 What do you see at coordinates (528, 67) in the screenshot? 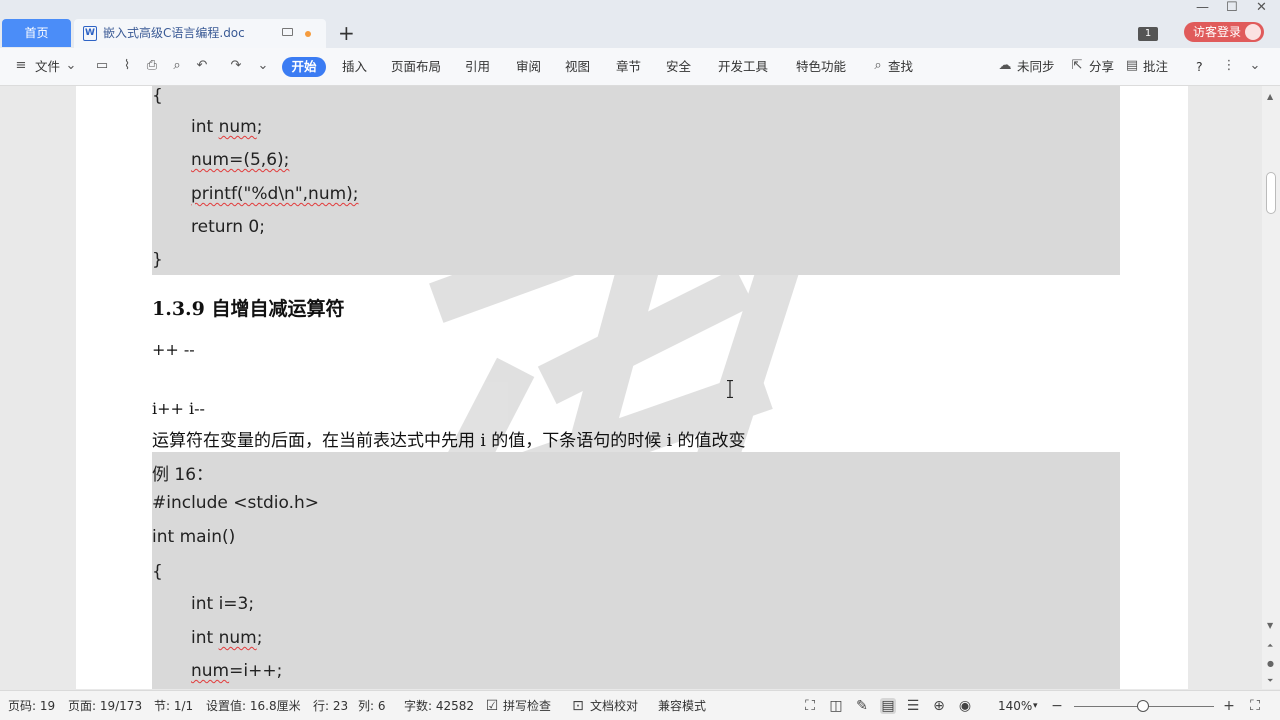
I see `tab-review: 审阅` at bounding box center [528, 67].